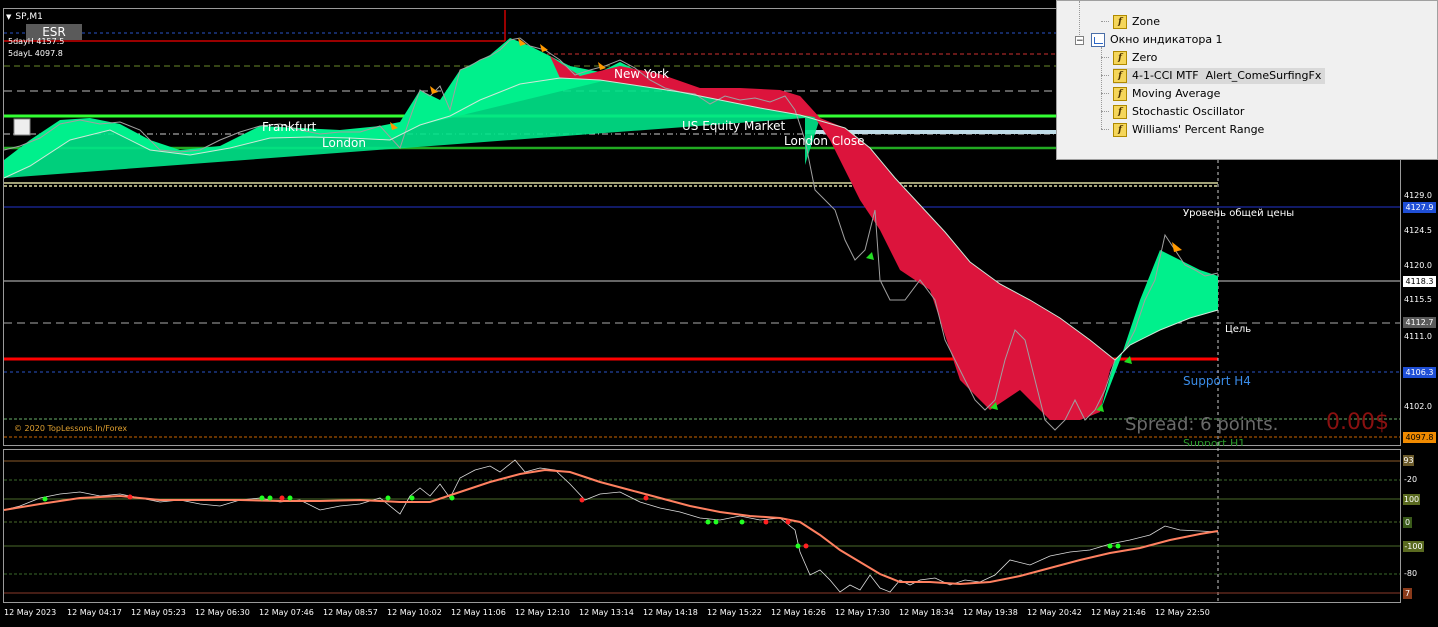 Image resolution: width=1438 pixels, height=627 pixels. What do you see at coordinates (926, 612) in the screenshot?
I see `time-tick: 12 May 18:34` at bounding box center [926, 612].